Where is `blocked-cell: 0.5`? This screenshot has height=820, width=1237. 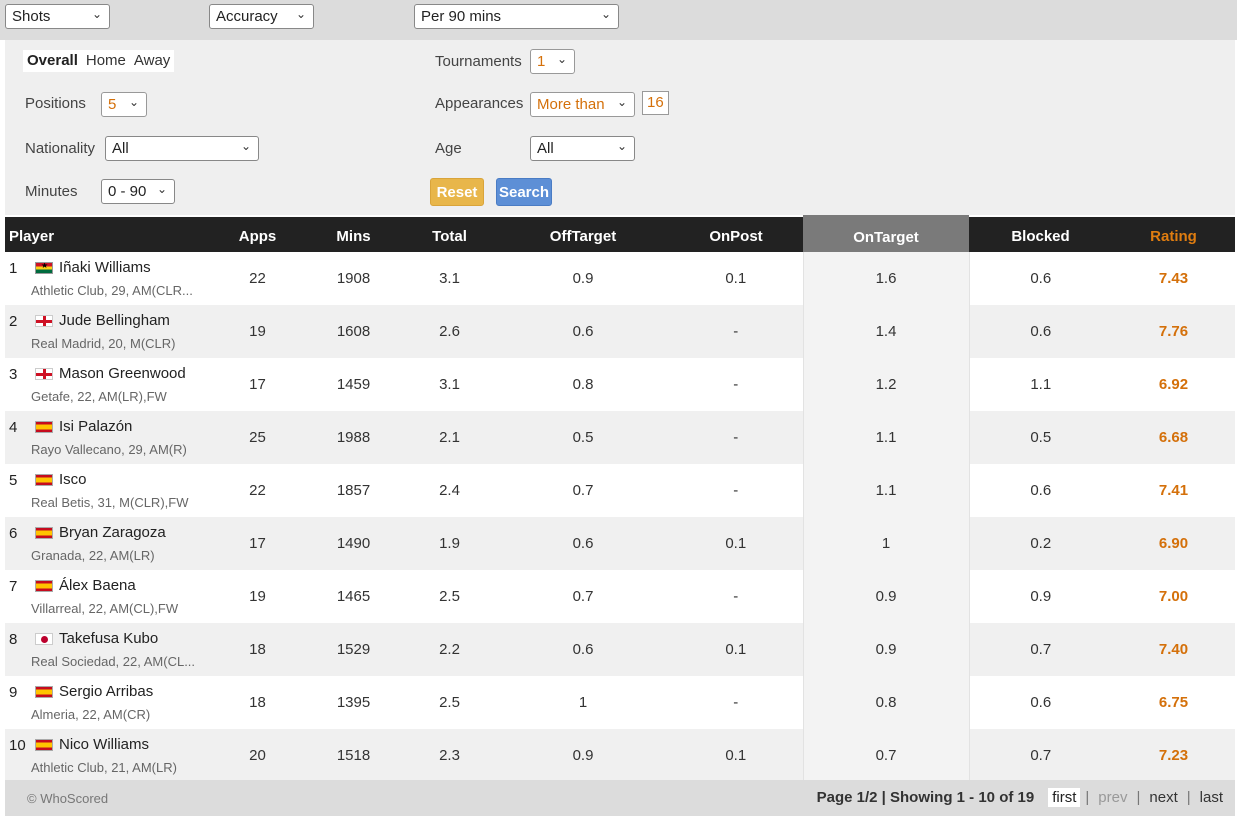 blocked-cell: 0.5 is located at coordinates (1040, 437).